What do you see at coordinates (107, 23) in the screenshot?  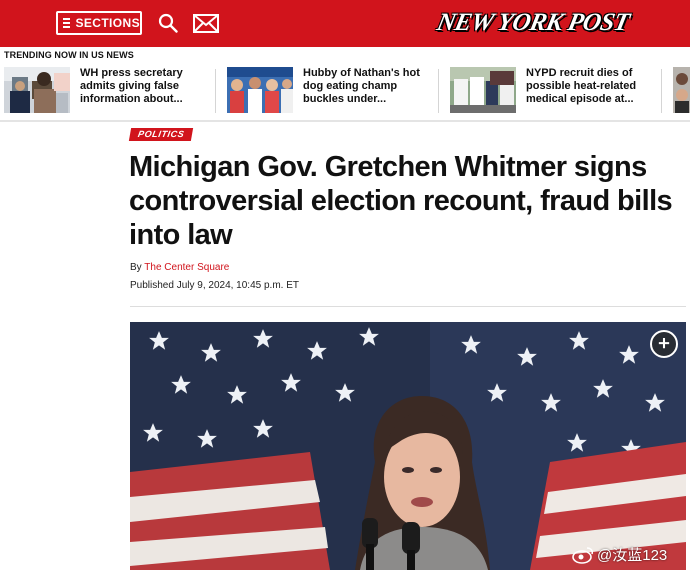 I see `sections-label: SECTIONS` at bounding box center [107, 23].